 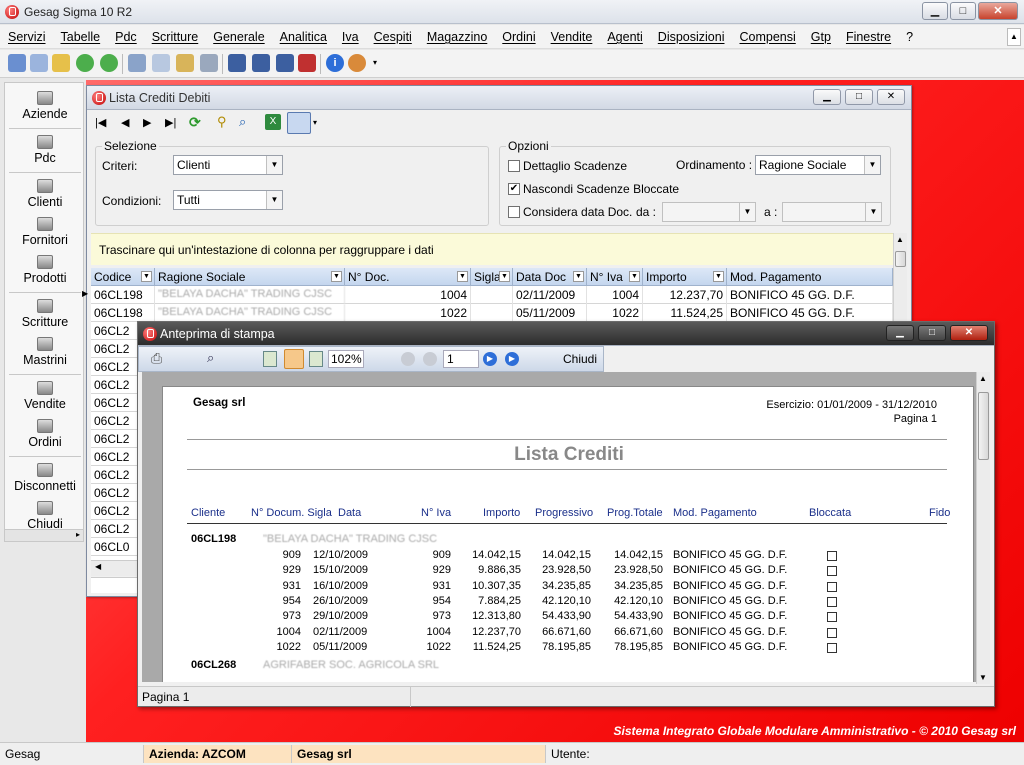 What do you see at coordinates (1014, 37) in the screenshot?
I see `menu-scroll-button: ▲` at bounding box center [1014, 37].